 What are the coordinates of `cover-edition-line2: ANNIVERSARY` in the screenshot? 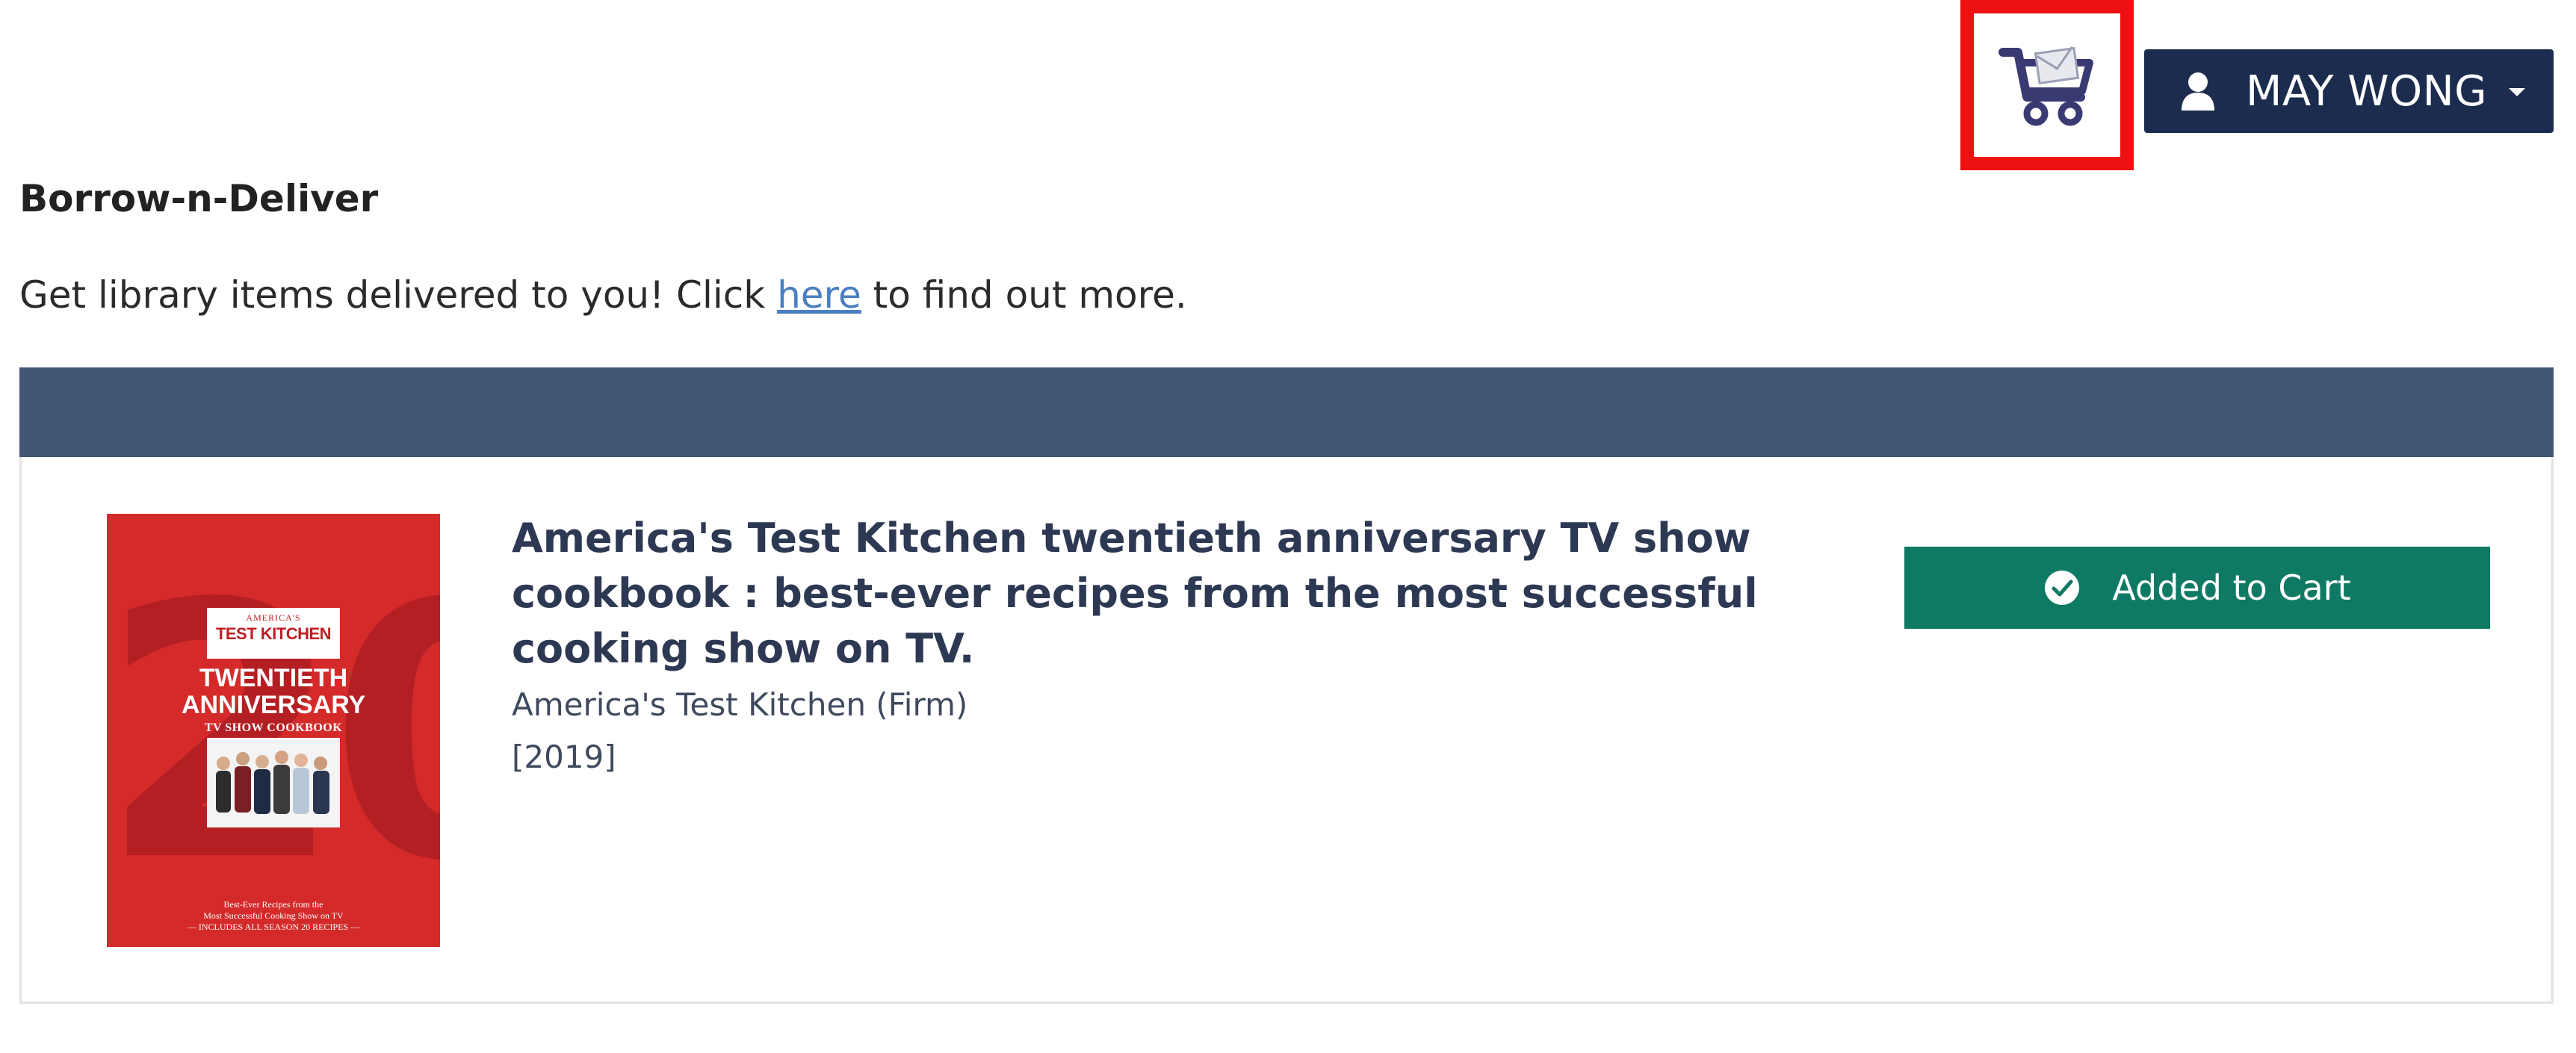 It's located at (274, 705).